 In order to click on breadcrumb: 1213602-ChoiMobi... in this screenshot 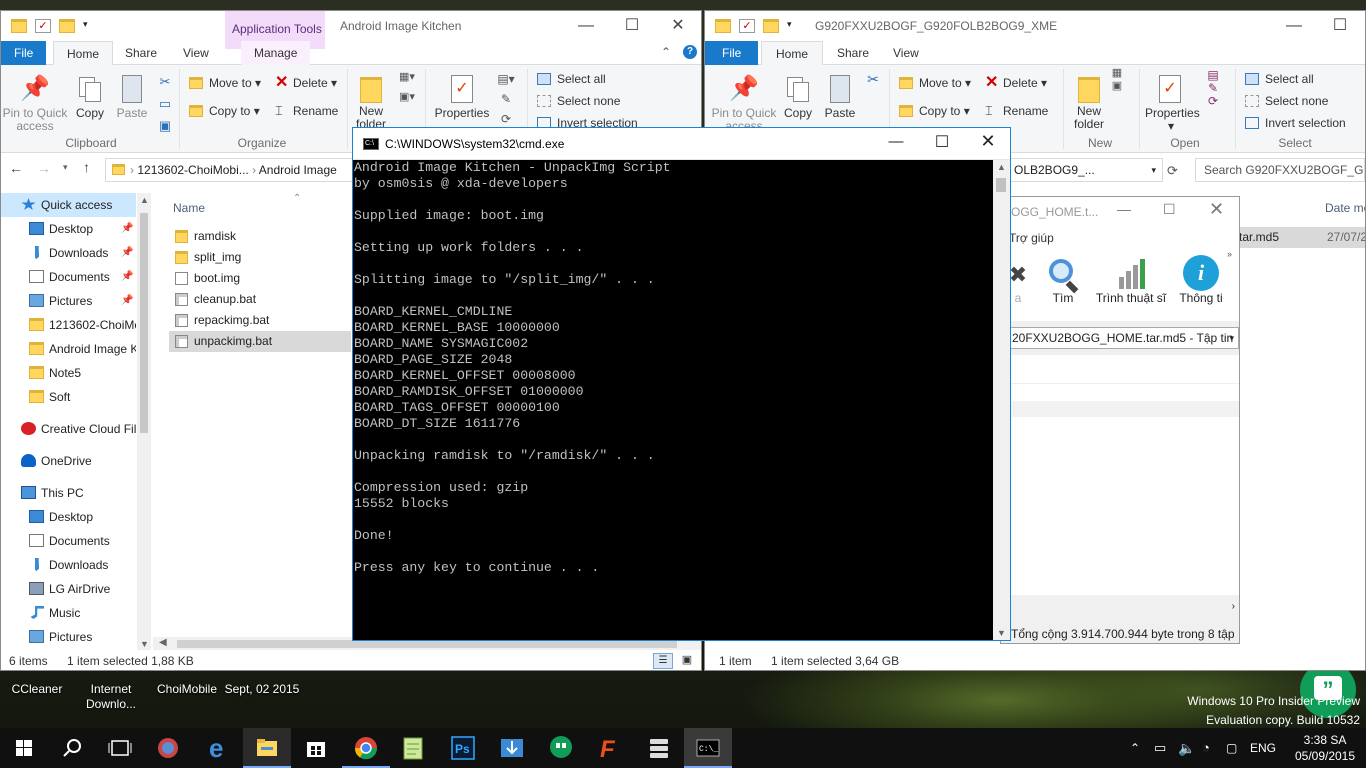, I will do `click(192, 170)`.